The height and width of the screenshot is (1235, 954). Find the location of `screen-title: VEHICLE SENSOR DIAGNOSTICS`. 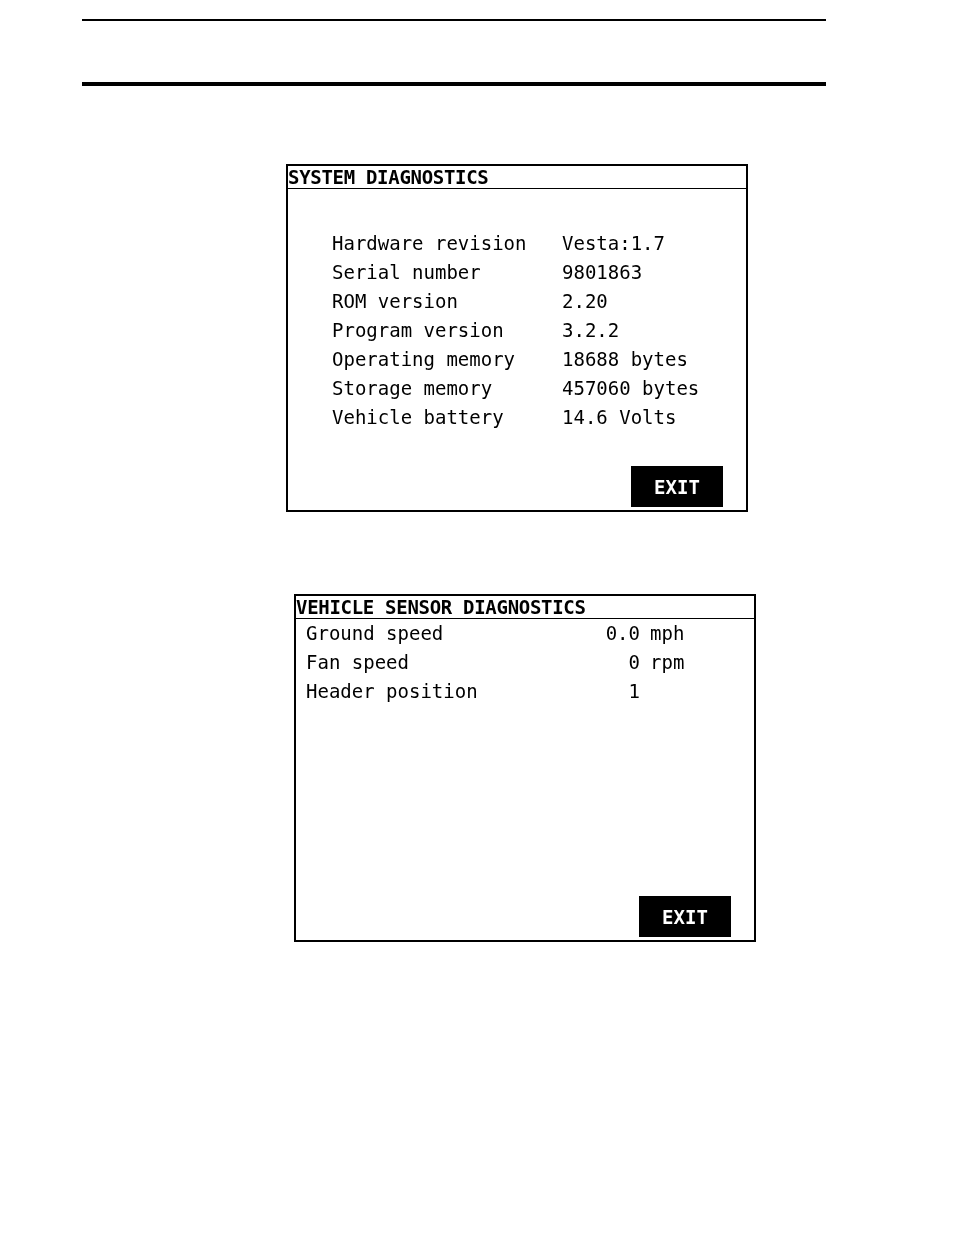

screen-title: VEHICLE SENSOR DIAGNOSTICS is located at coordinates (525, 607).